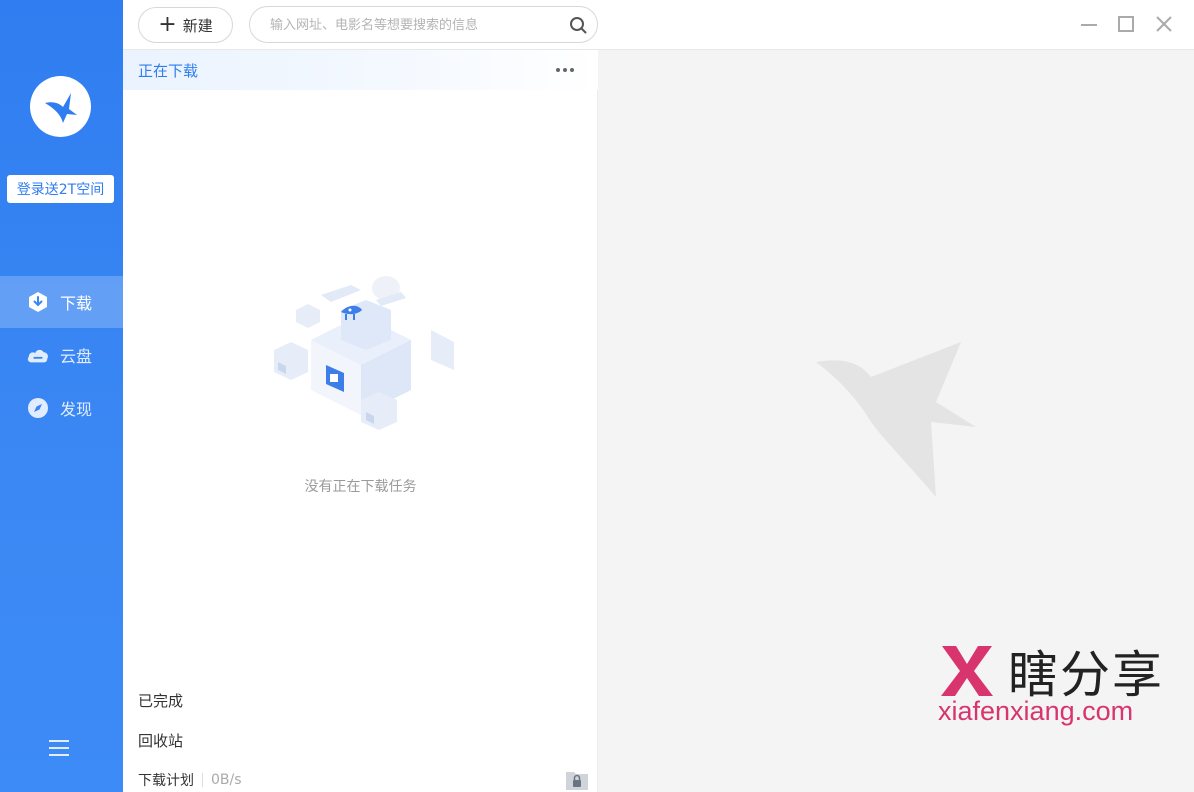 This screenshot has width=1194, height=792. Describe the element at coordinates (60, 189) in the screenshot. I see `login-gift-button: 登录送2T空间` at that location.